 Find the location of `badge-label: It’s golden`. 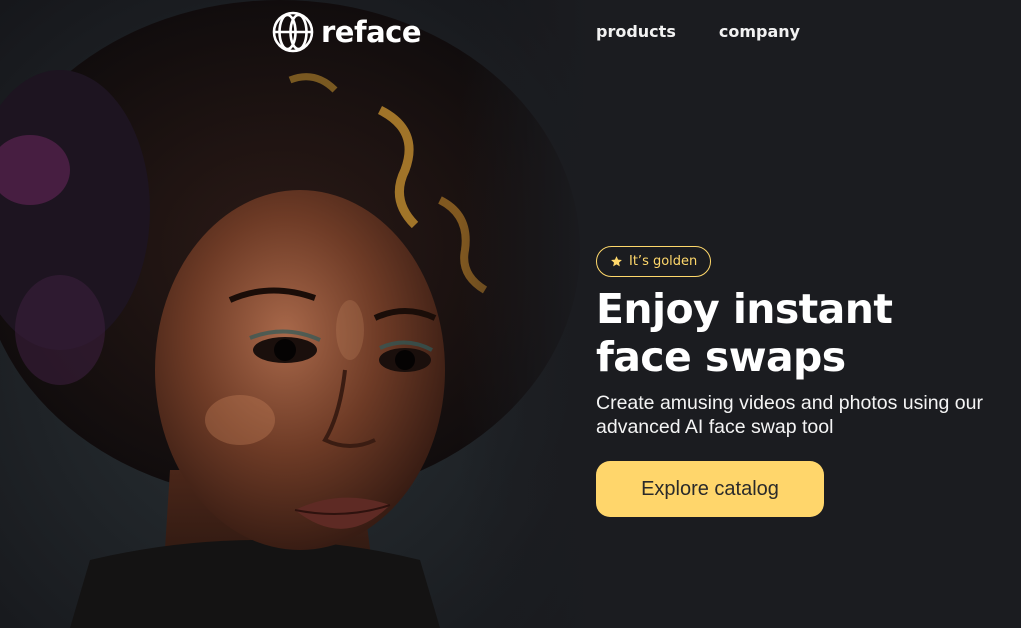

badge-label: It’s golden is located at coordinates (663, 261).